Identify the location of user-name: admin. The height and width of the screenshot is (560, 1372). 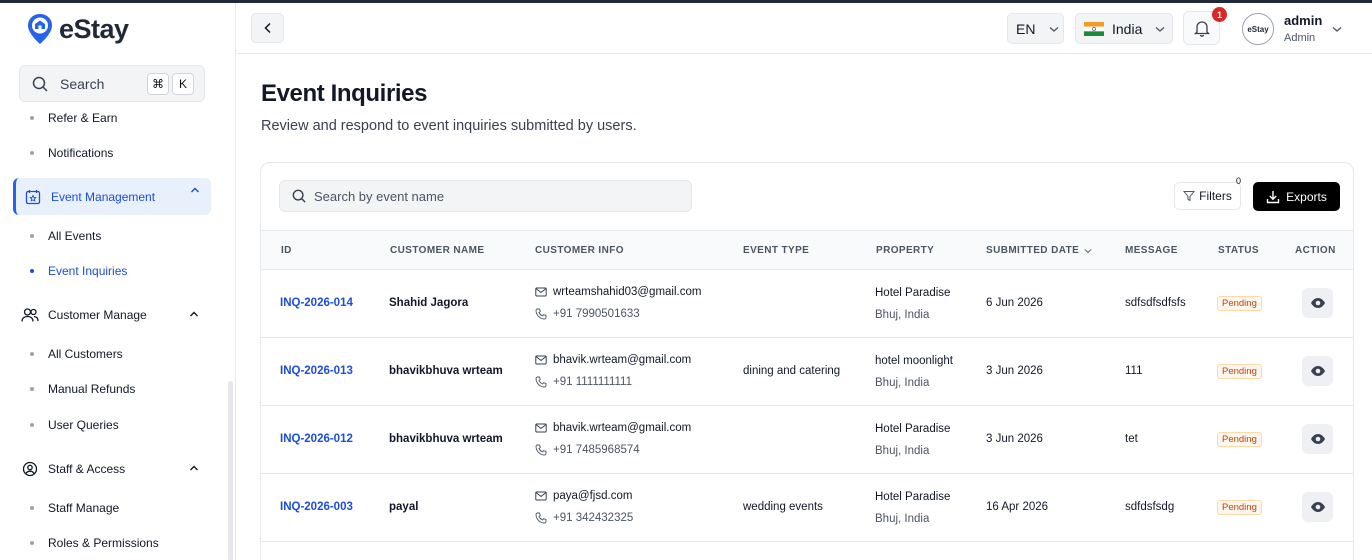
(1303, 20).